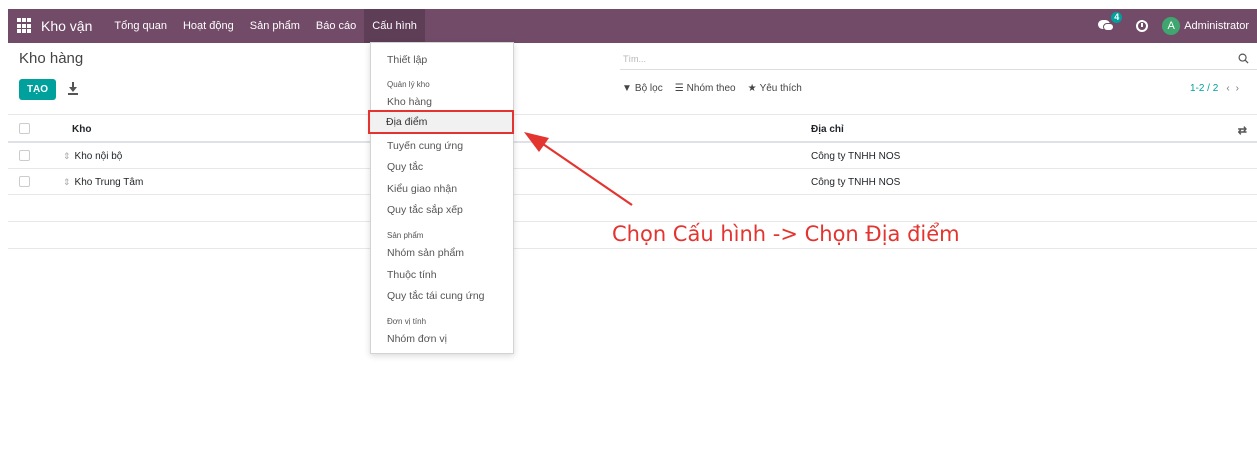 The width and height of the screenshot is (1257, 476). What do you see at coordinates (412, 275) in the screenshot?
I see `menu-item-attributes: Thuộc tính` at bounding box center [412, 275].